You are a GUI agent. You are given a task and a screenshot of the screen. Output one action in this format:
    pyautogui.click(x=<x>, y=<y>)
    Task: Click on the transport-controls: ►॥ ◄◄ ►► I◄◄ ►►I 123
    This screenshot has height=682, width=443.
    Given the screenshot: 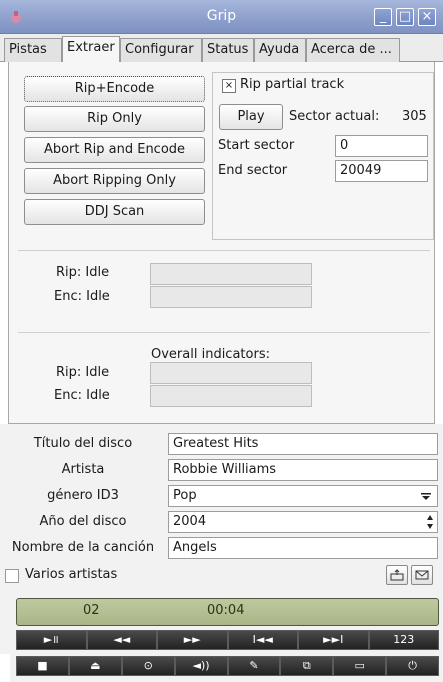 What is the action you would take?
    pyautogui.click(x=227, y=640)
    